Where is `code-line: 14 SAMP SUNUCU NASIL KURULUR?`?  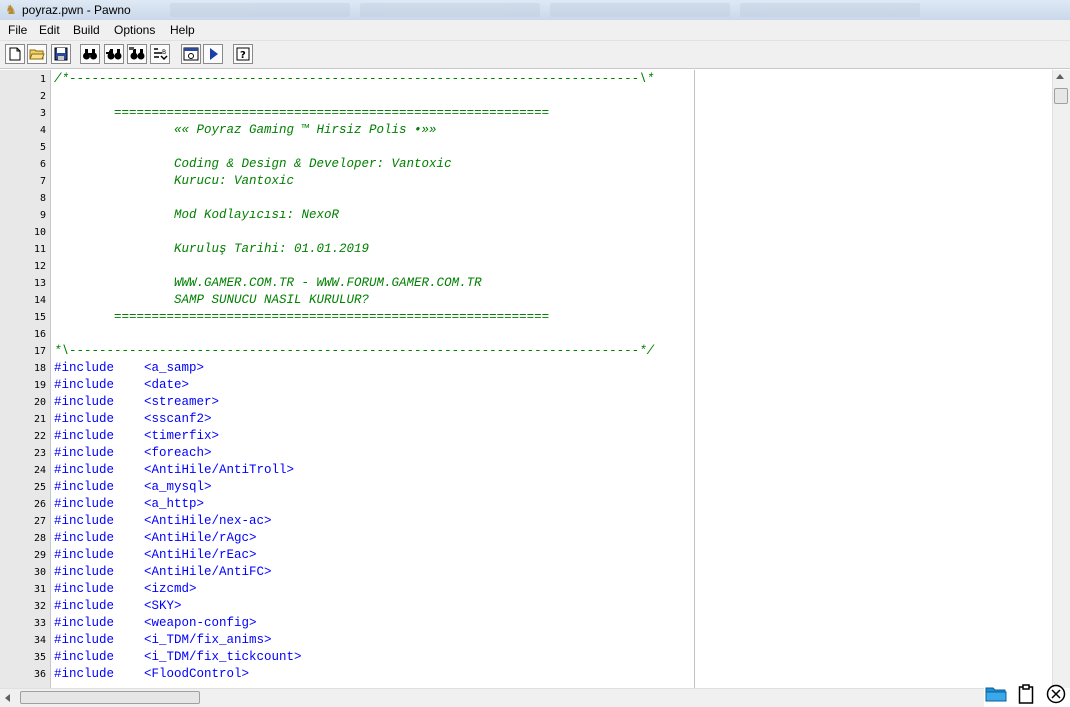 code-line: 14 SAMP SUNUCU NASIL KURULUR? is located at coordinates (500, 300).